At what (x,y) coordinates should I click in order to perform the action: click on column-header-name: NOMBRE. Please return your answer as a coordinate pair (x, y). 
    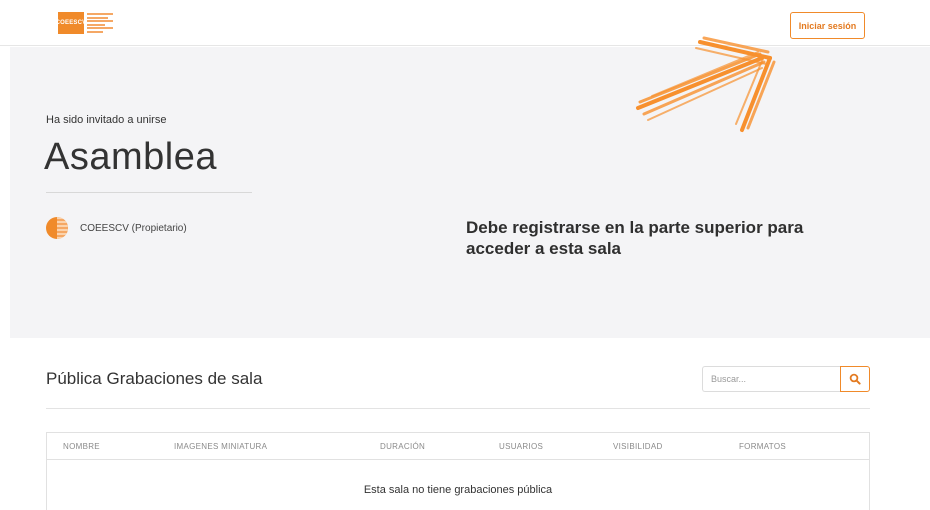
    Looking at the image, I should click on (81, 446).